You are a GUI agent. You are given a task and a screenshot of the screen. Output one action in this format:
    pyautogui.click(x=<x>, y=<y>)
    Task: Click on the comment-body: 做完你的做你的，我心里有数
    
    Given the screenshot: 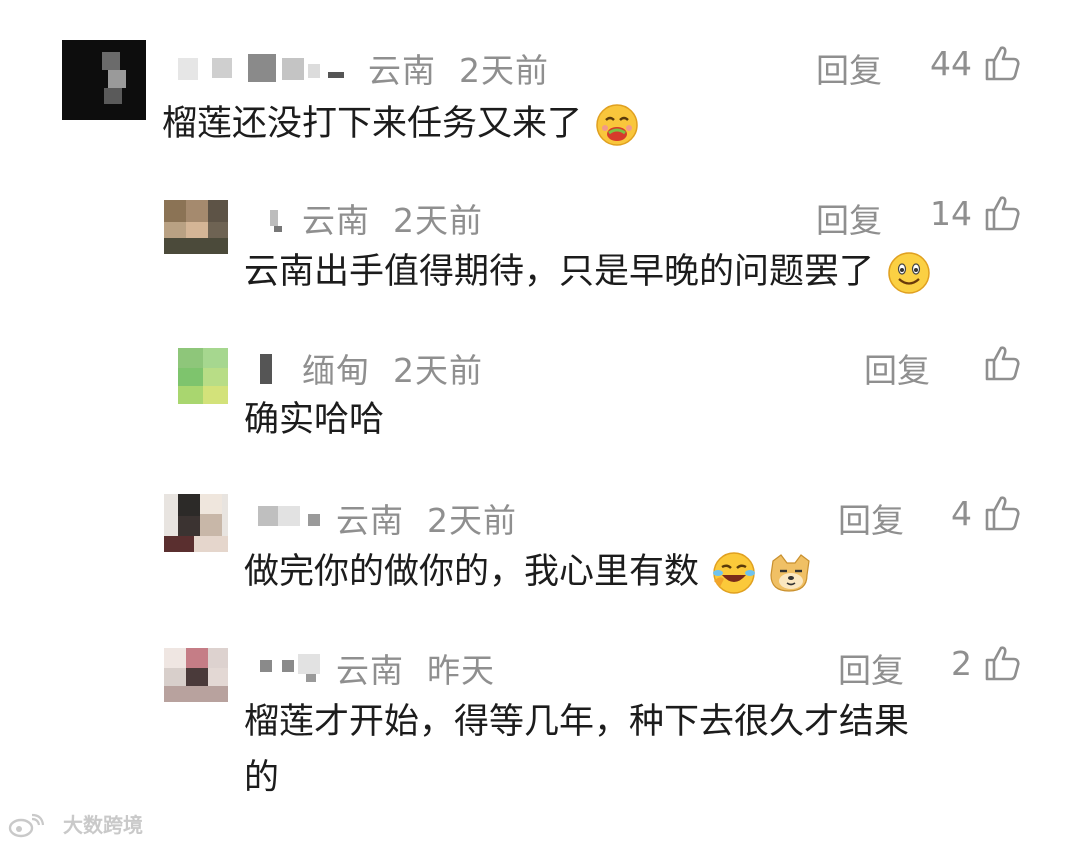 What is the action you would take?
    pyautogui.click(x=472, y=572)
    